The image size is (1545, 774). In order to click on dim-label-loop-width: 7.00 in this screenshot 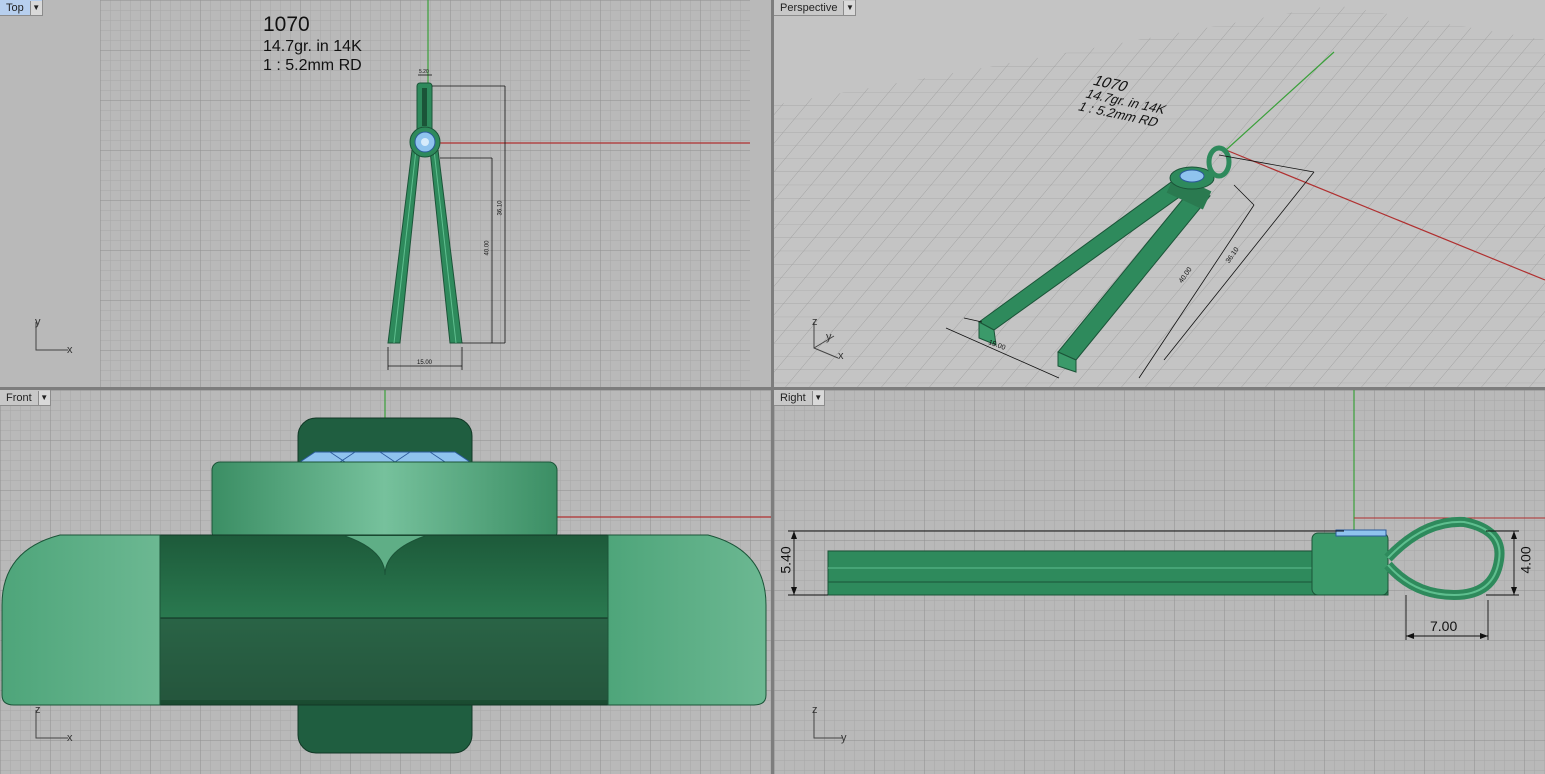, I will do `click(1444, 626)`.